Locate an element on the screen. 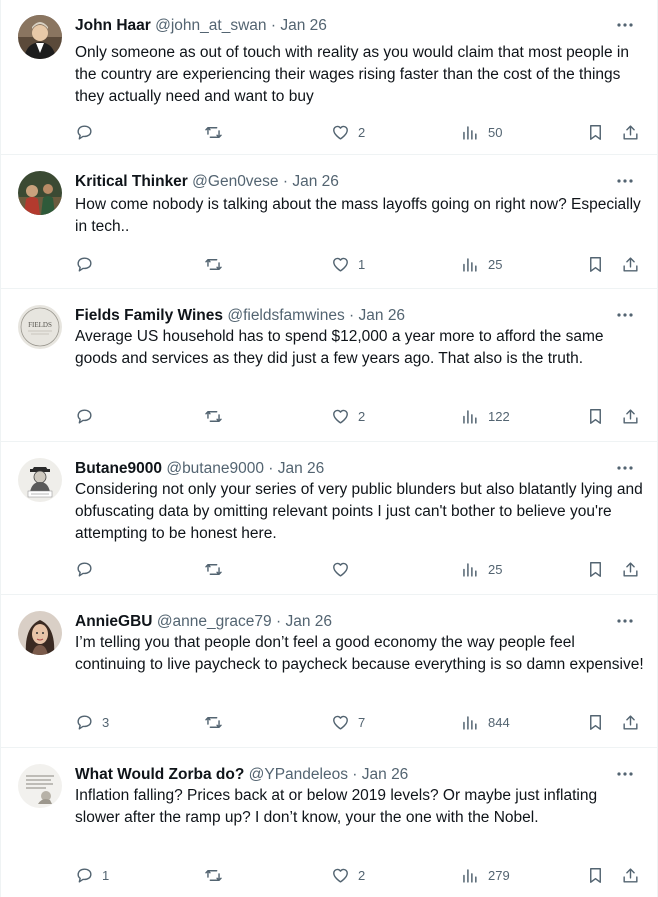 The width and height of the screenshot is (658, 897). author-handle: @fieldsfamwines is located at coordinates (285, 315).